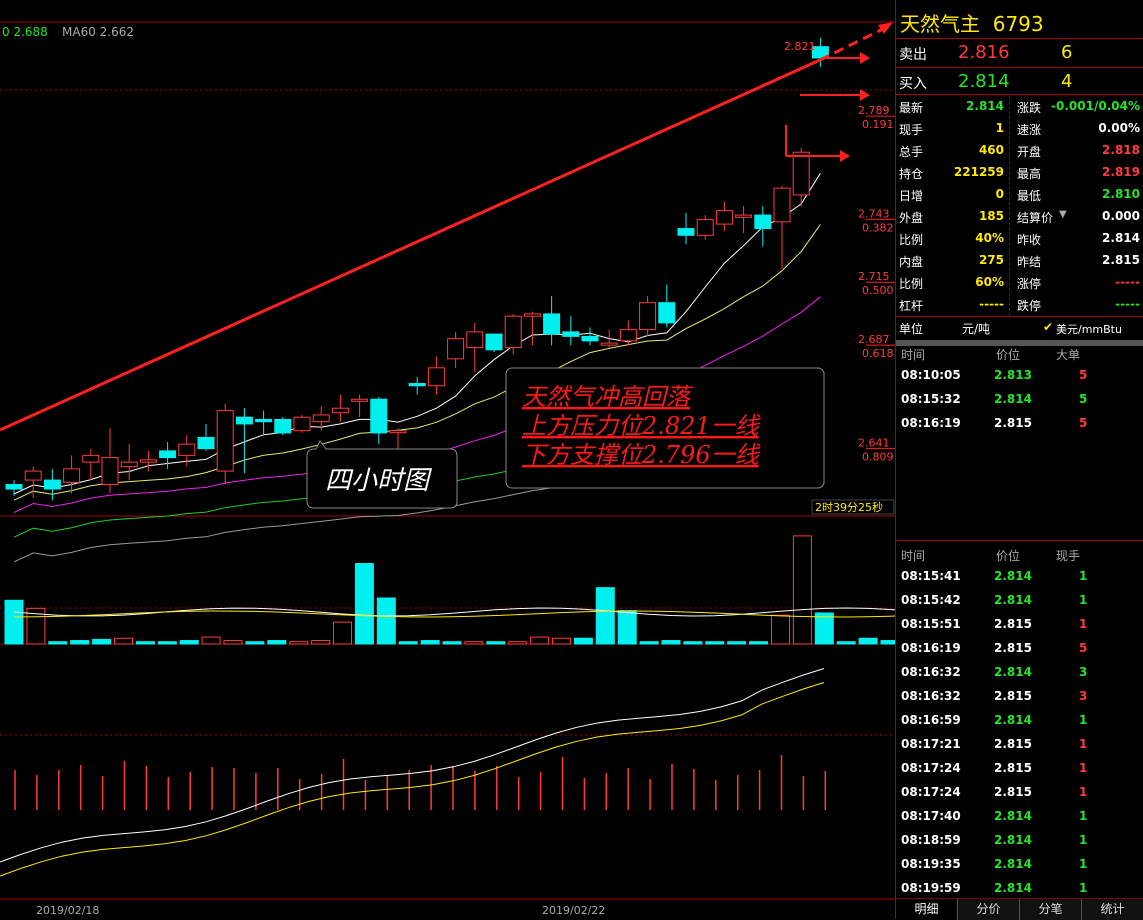 Image resolution: width=1143 pixels, height=920 pixels. What do you see at coordinates (1019, 841) in the screenshot?
I see `tick-row: 08:18:59 2.814 1` at bounding box center [1019, 841].